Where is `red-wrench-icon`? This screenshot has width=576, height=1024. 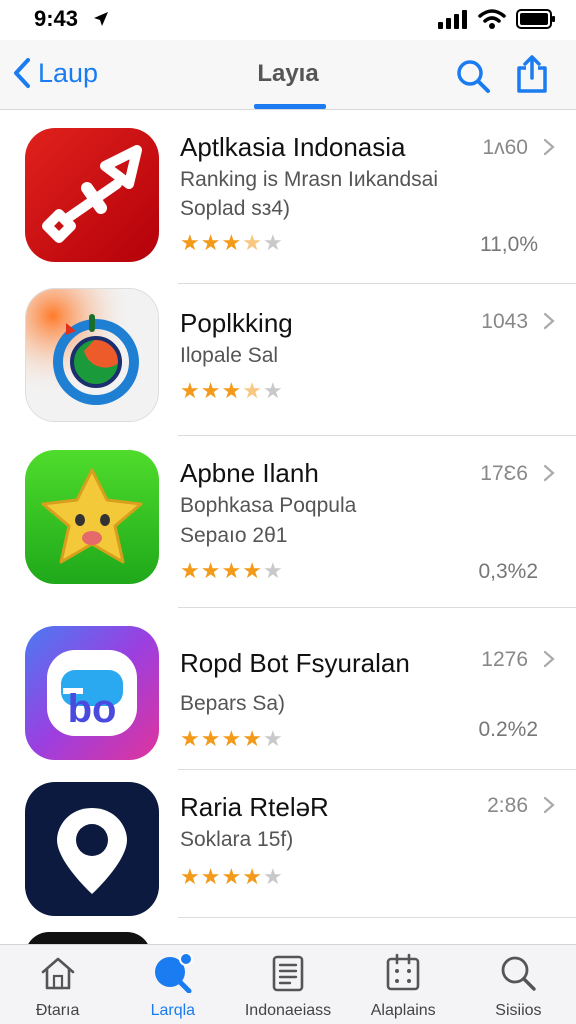 red-wrench-icon is located at coordinates (92, 195).